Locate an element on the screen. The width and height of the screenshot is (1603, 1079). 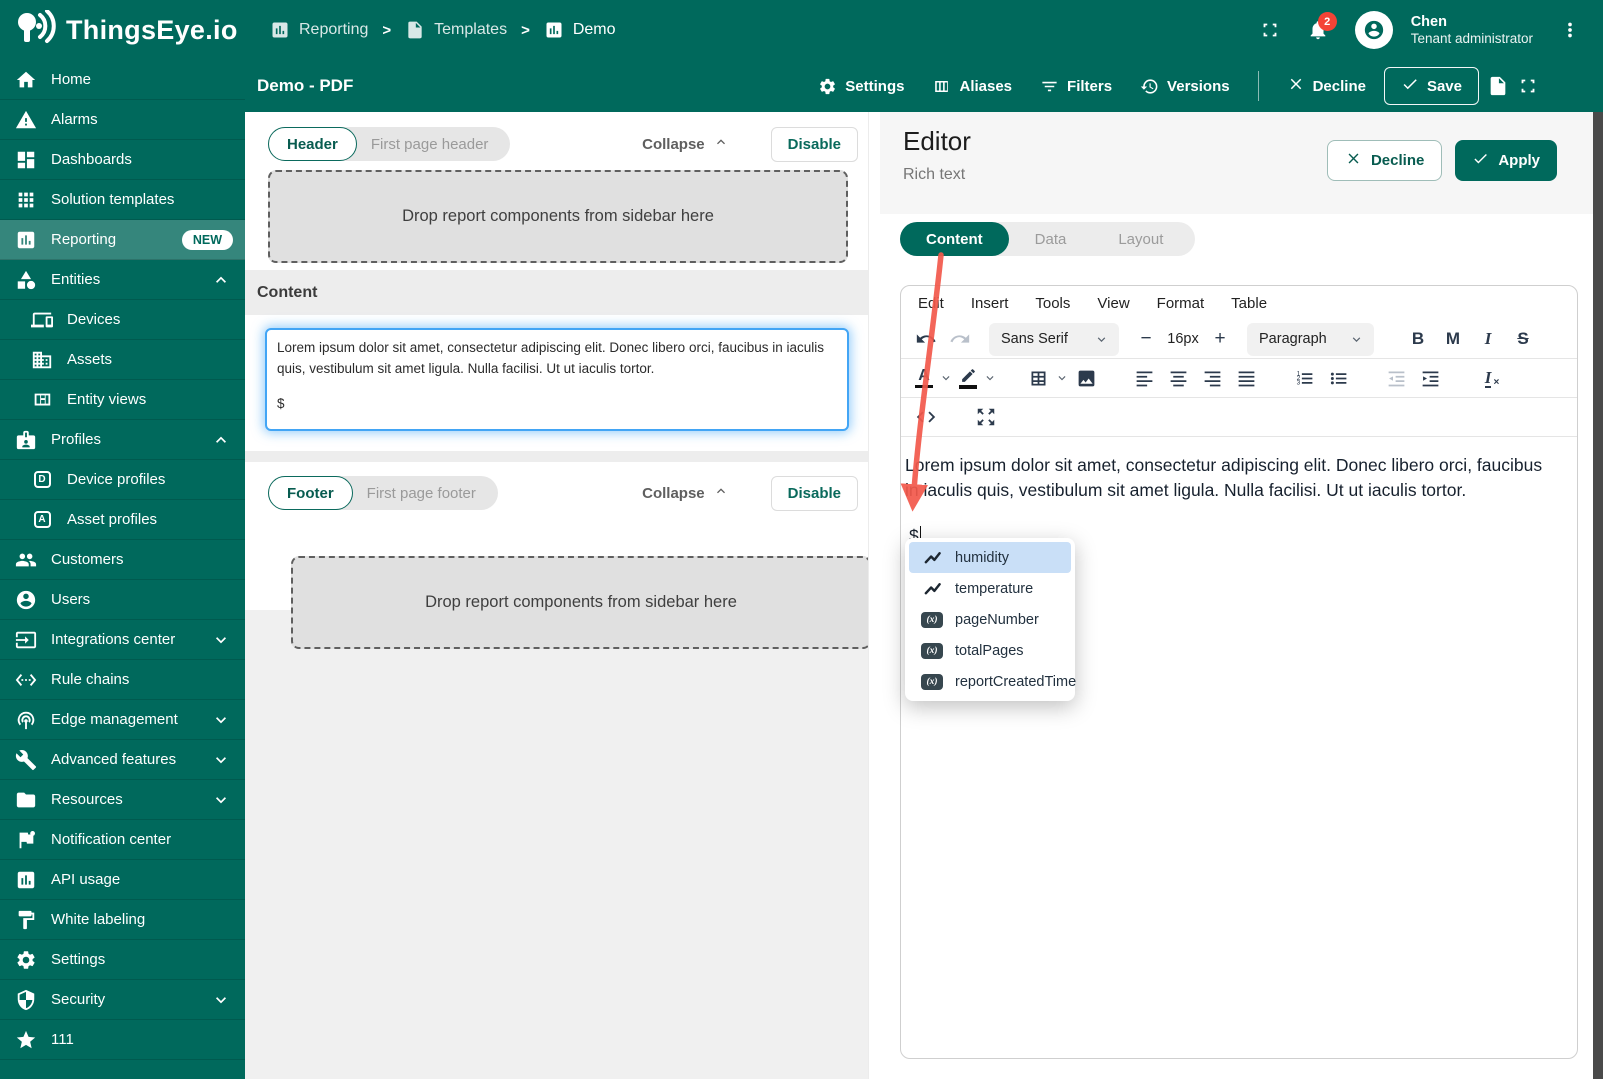
tab-layout: Layout is located at coordinates (1140, 239).